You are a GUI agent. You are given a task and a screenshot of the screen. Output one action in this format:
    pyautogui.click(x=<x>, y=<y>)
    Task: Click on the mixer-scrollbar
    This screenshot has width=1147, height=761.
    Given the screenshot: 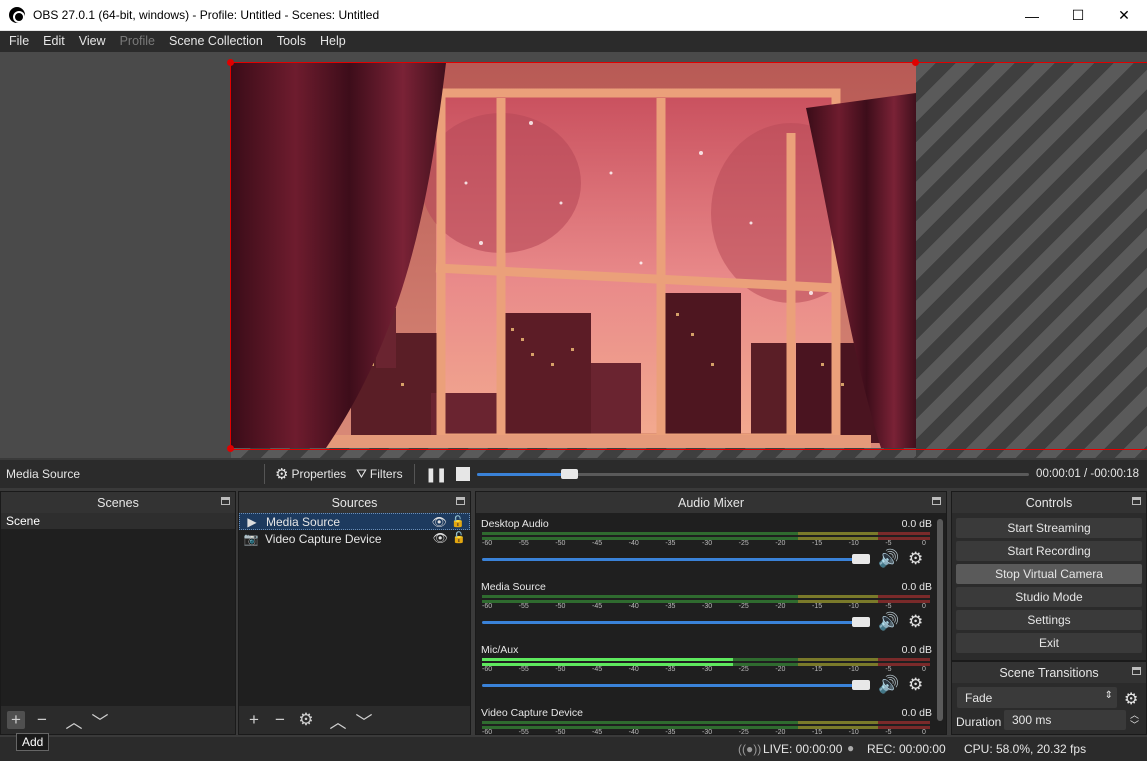 What is the action you would take?
    pyautogui.click(x=940, y=620)
    